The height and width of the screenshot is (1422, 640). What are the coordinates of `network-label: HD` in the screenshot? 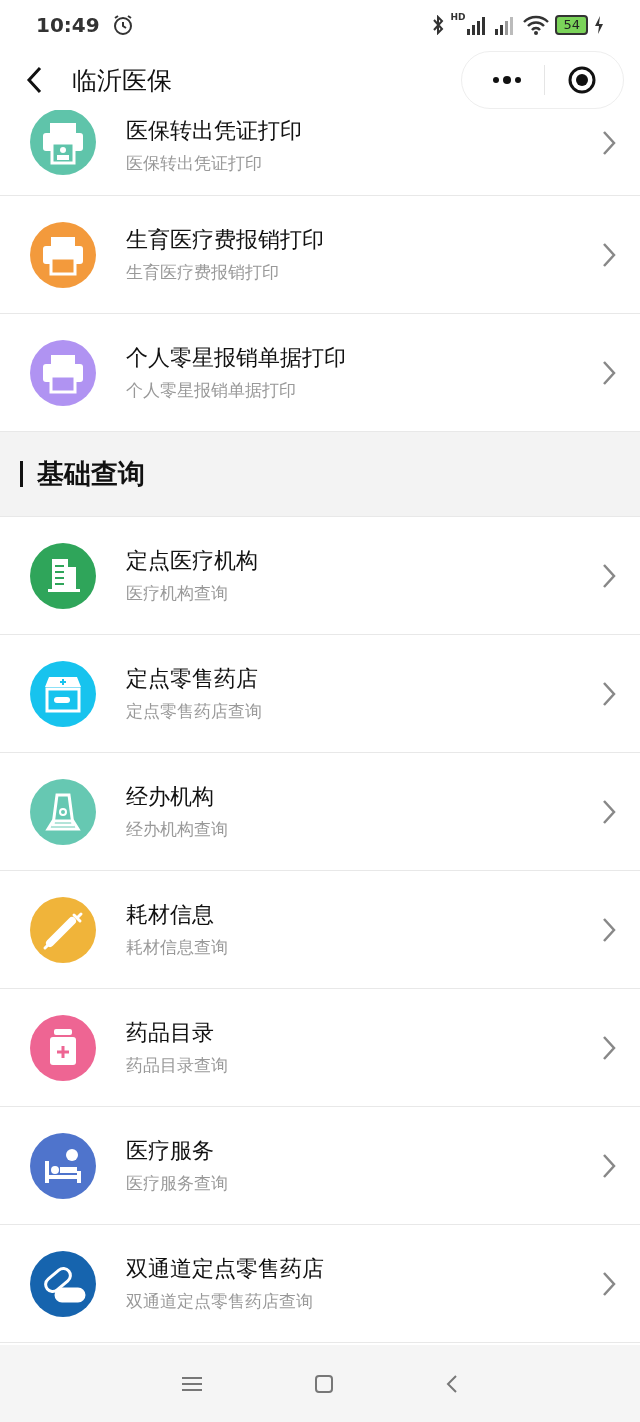 It's located at (458, 17).